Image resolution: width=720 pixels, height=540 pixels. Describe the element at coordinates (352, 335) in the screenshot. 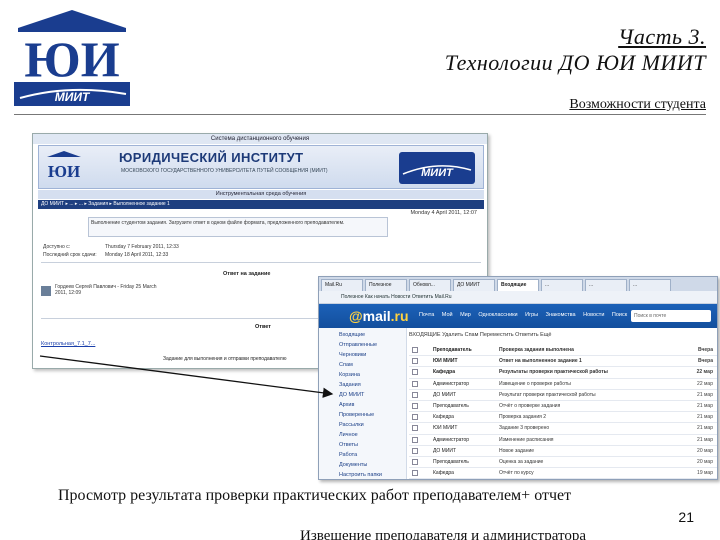

I see `sidebar-folder: Входящие` at that location.